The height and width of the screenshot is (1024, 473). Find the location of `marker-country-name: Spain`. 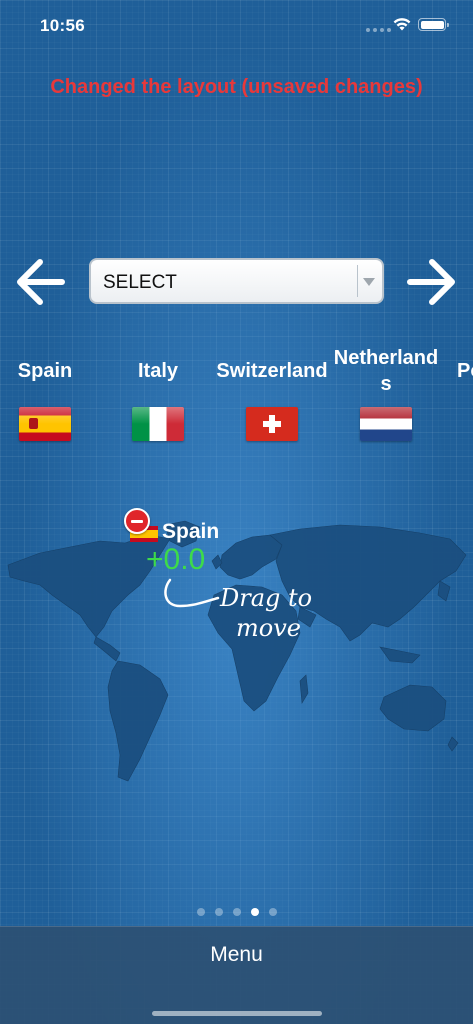

marker-country-name: Spain is located at coordinates (191, 531).